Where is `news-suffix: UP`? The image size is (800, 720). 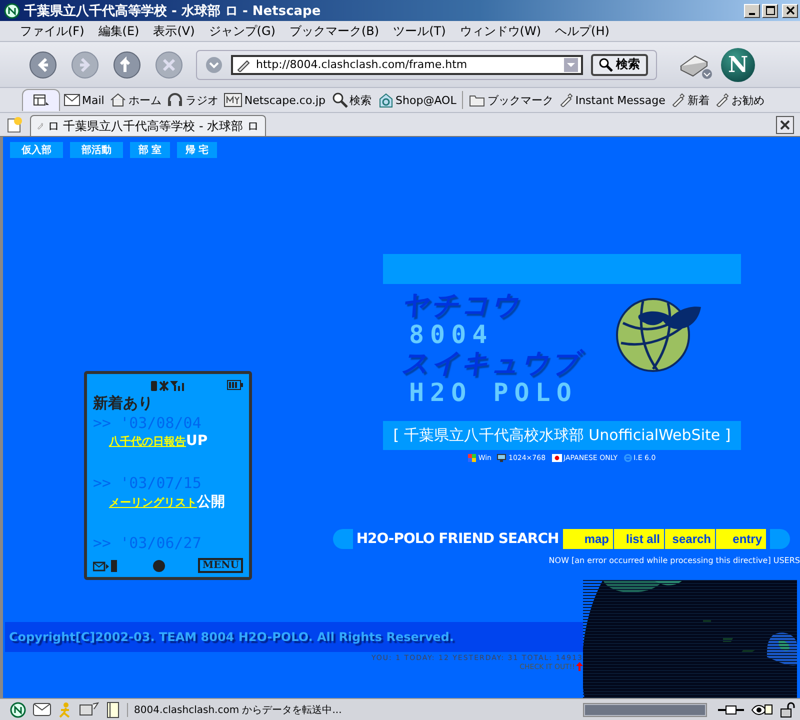
news-suffix: UP is located at coordinates (197, 441).